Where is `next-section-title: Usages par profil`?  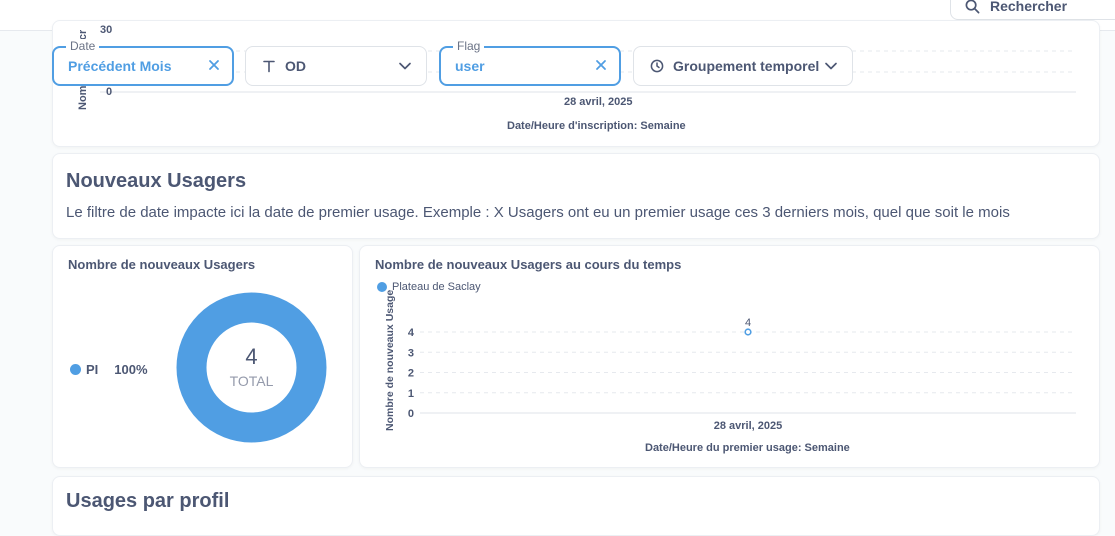
next-section-title: Usages par profil is located at coordinates (148, 501).